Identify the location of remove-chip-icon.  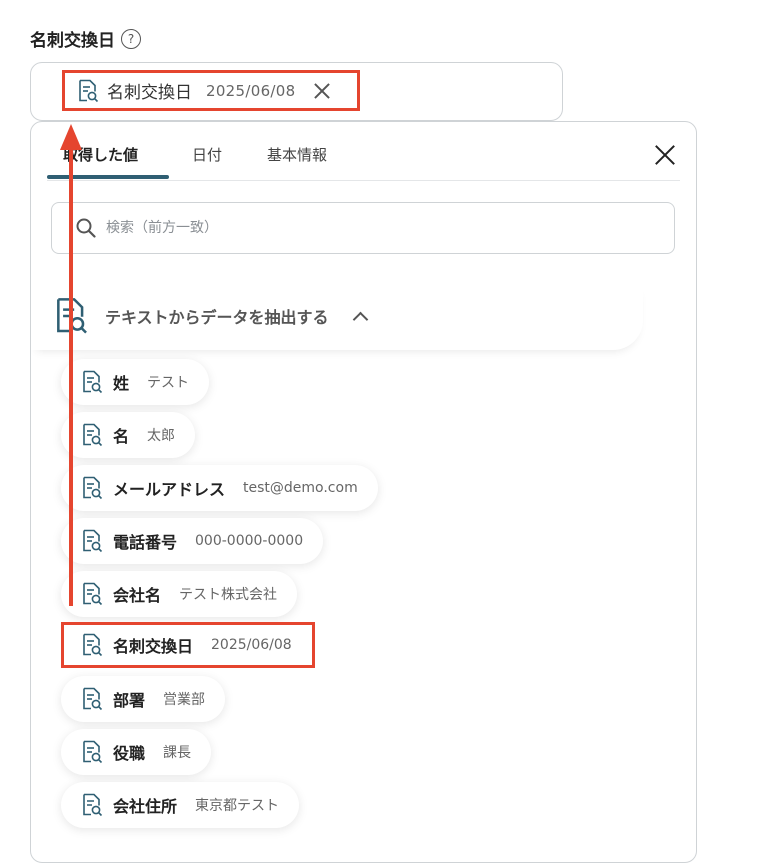
(322, 91).